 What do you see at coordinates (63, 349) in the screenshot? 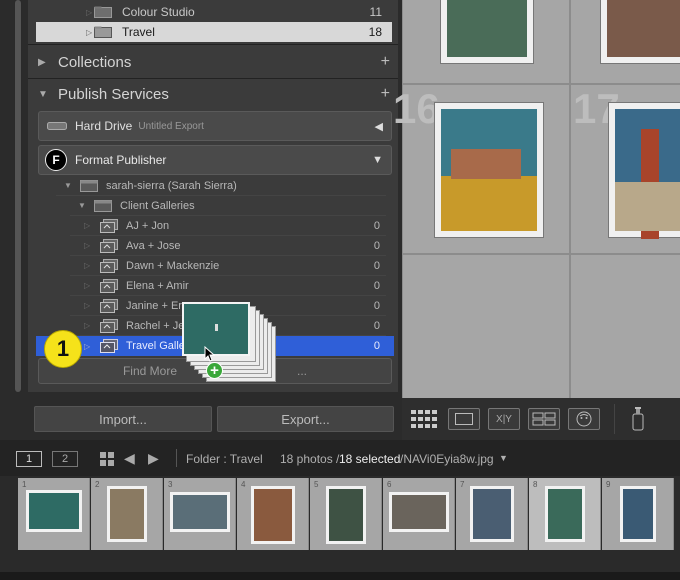
I see `step-number-badge: 1` at bounding box center [63, 349].